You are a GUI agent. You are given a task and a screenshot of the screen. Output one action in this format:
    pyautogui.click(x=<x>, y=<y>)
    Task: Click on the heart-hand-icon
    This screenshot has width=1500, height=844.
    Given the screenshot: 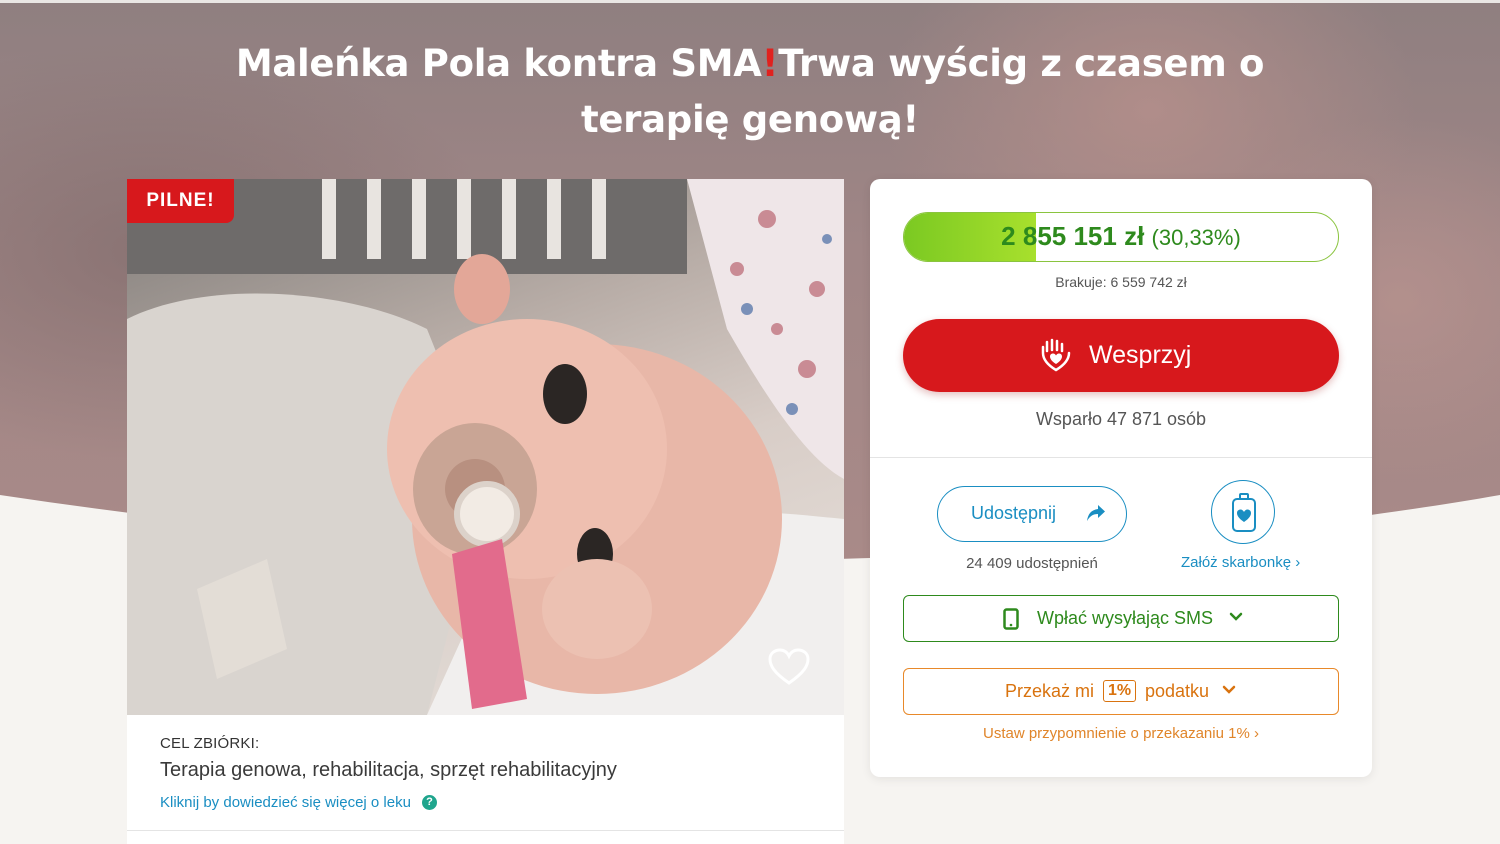 What is the action you would take?
    pyautogui.click(x=1056, y=355)
    